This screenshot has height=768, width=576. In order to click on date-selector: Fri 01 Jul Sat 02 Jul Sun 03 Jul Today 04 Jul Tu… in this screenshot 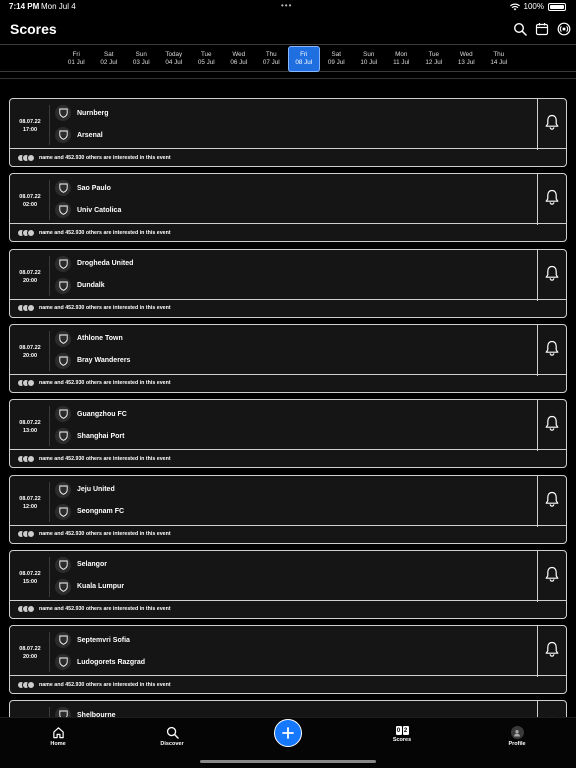, I will do `click(287, 59)`.